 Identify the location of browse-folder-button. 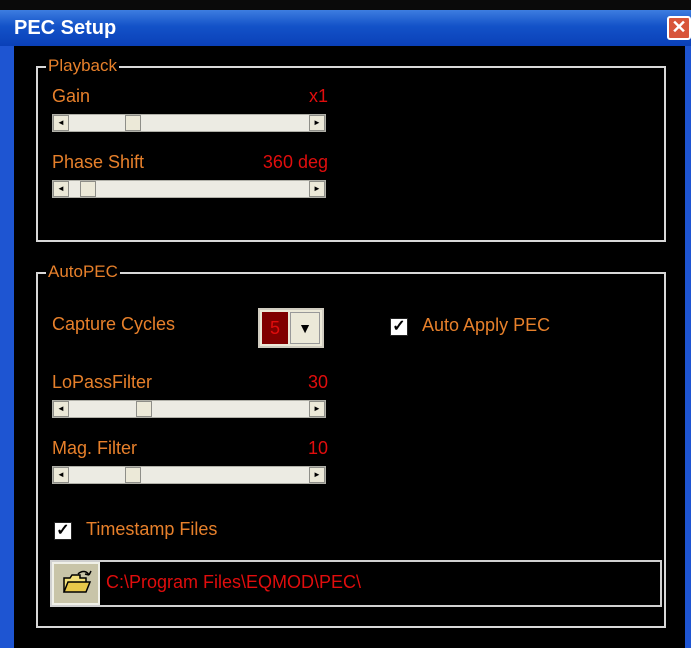
(76, 583).